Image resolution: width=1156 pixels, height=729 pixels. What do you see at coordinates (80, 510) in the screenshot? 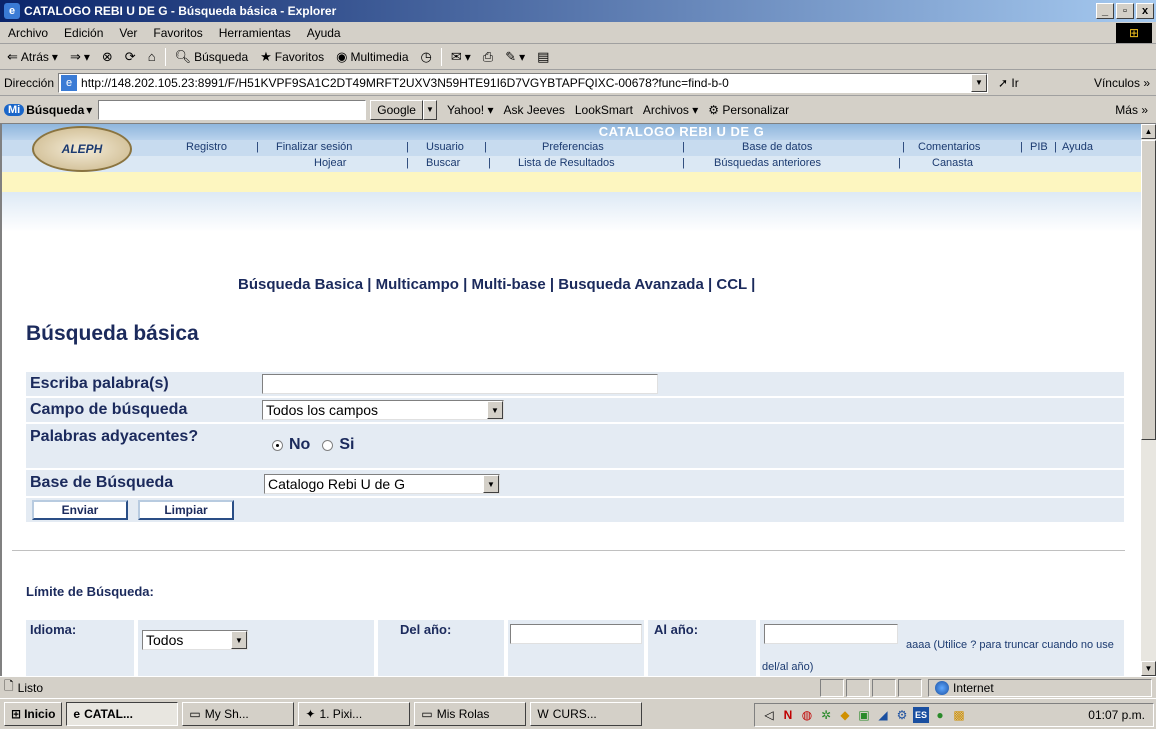
I see `submit-button: Enviar` at bounding box center [80, 510].